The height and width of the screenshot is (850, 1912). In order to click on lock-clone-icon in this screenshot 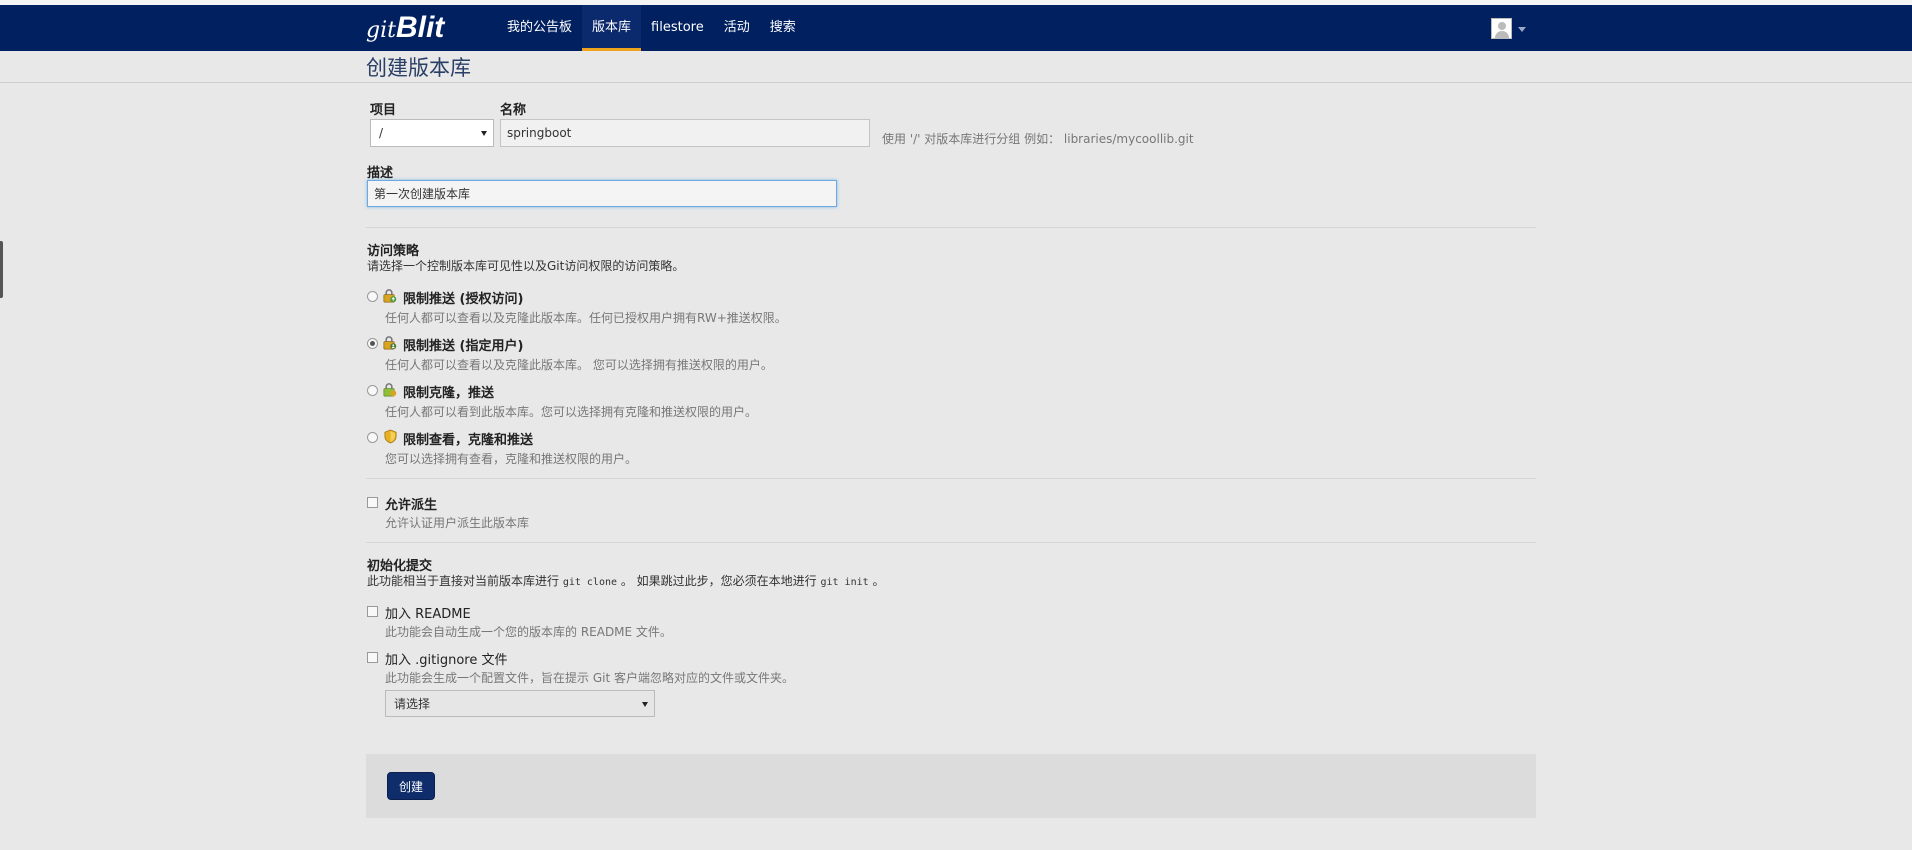, I will do `click(390, 390)`.